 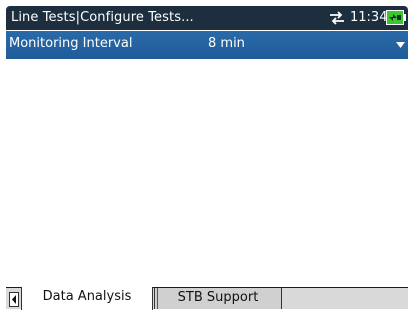 What do you see at coordinates (396, 17) in the screenshot?
I see `battery-charging-icon` at bounding box center [396, 17].